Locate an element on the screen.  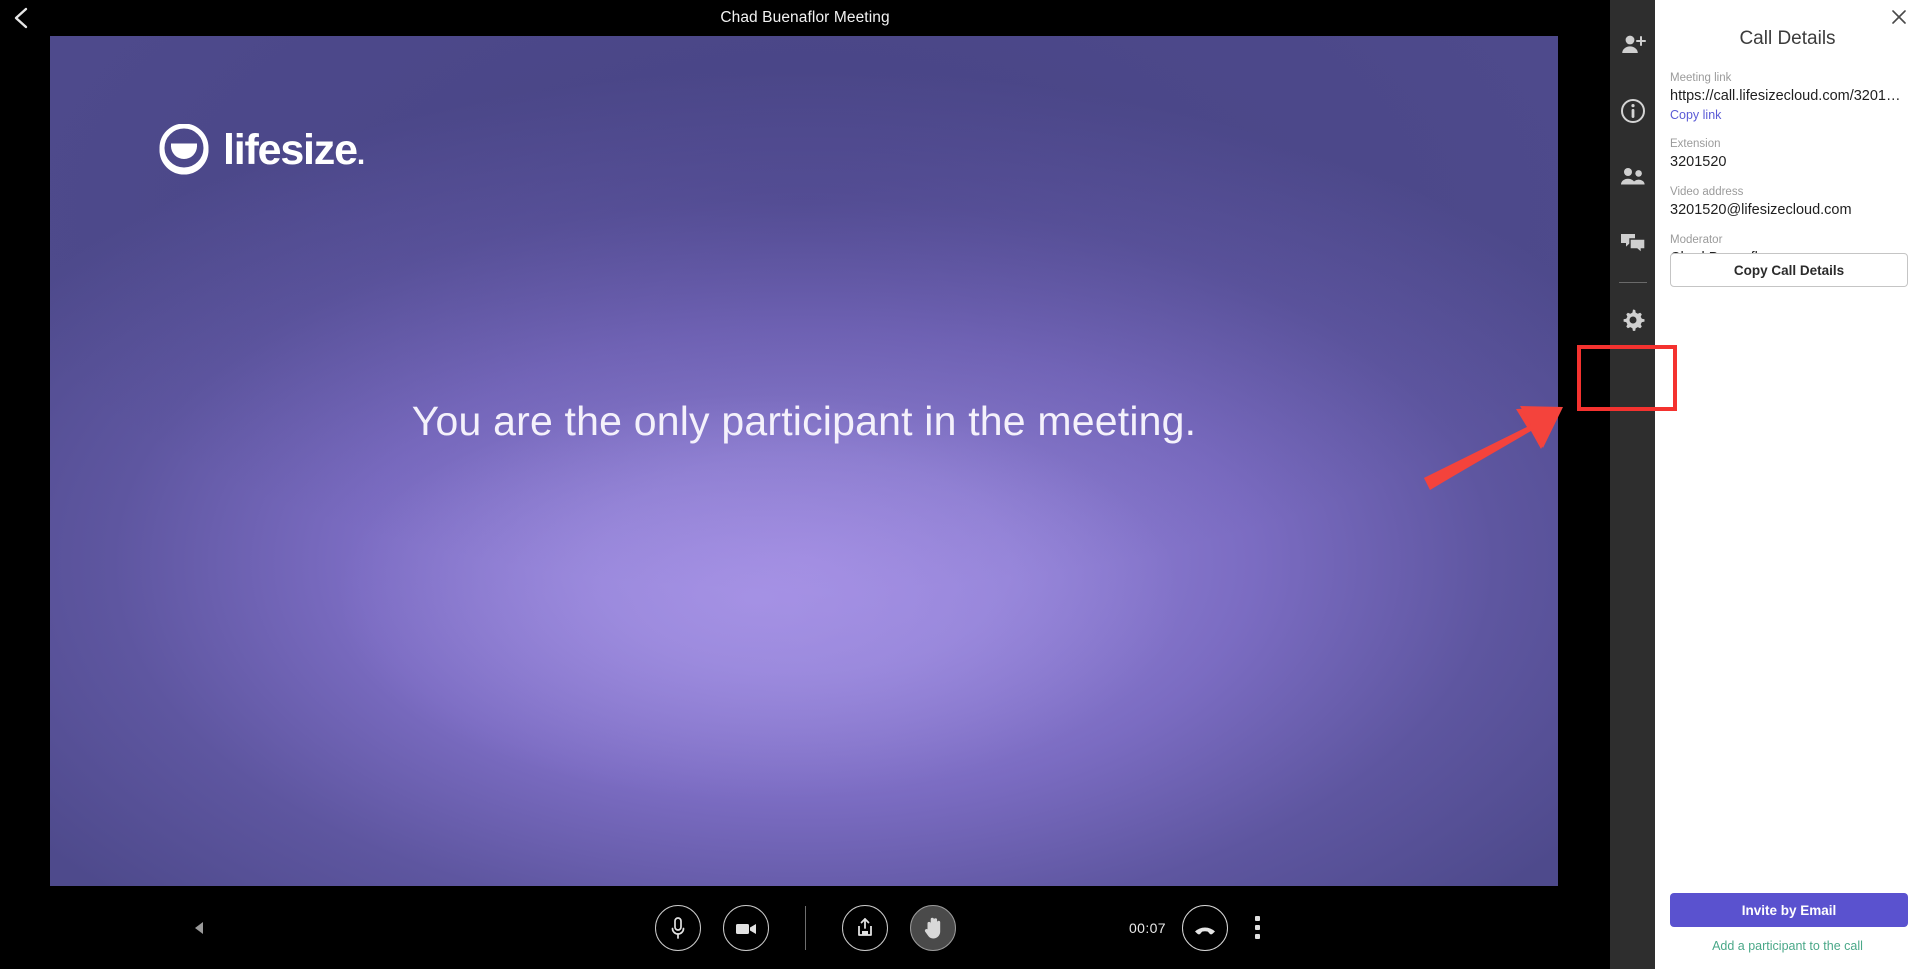
sidebar-item-chat is located at coordinates (1632, 243).